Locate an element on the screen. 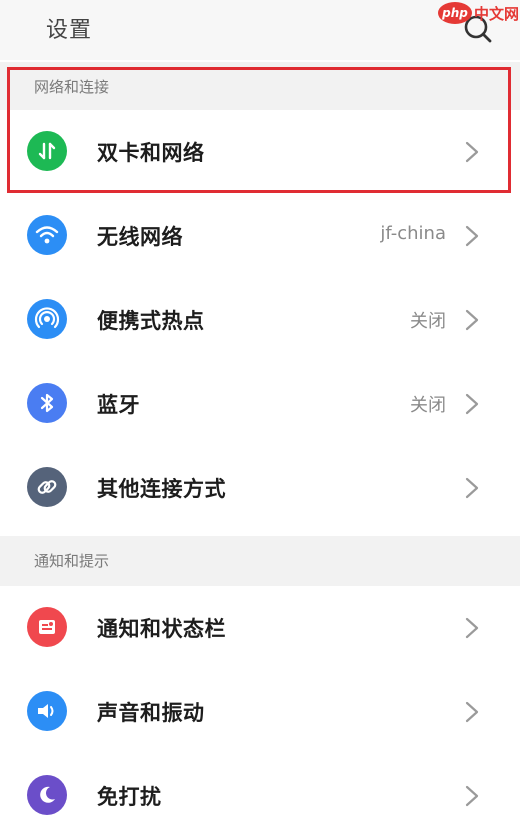  section-label: 通知和提示 is located at coordinates (72, 561).